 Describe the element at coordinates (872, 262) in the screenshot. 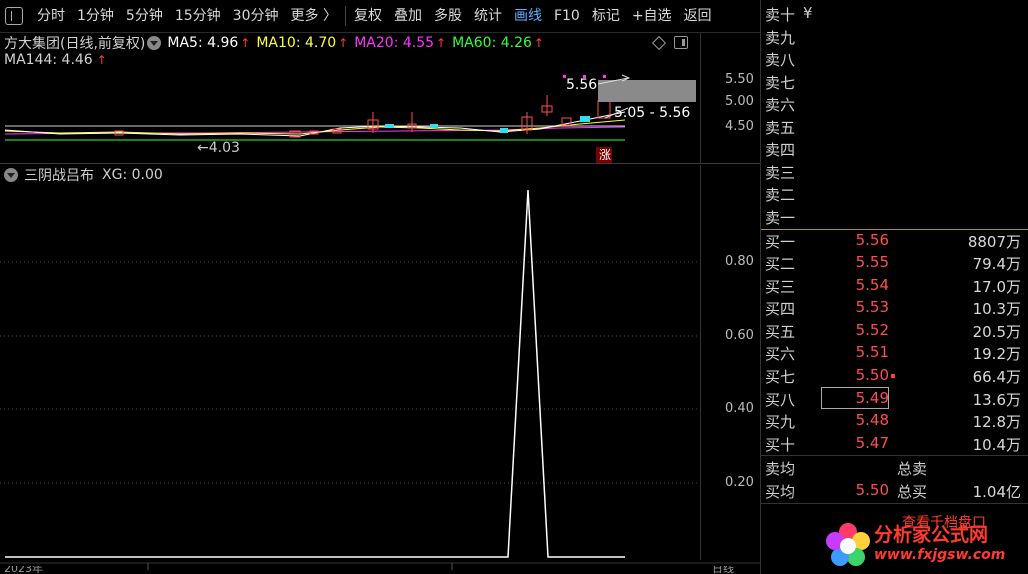

I see `buy-price: 5.55` at that location.